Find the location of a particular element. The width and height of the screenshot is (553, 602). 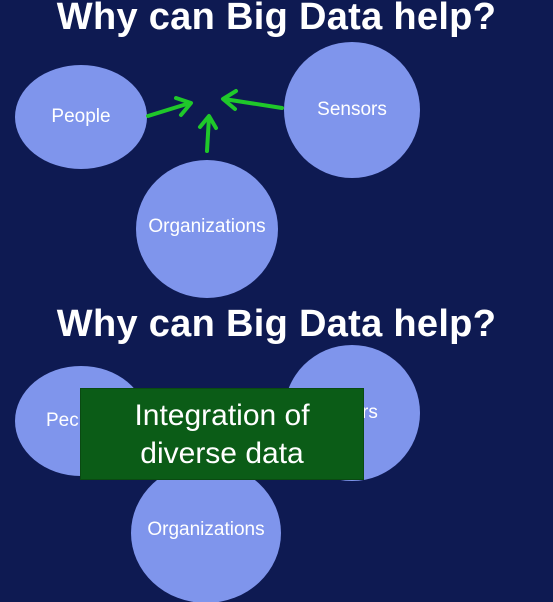

arrow-from-organizations is located at coordinates (208, 133).